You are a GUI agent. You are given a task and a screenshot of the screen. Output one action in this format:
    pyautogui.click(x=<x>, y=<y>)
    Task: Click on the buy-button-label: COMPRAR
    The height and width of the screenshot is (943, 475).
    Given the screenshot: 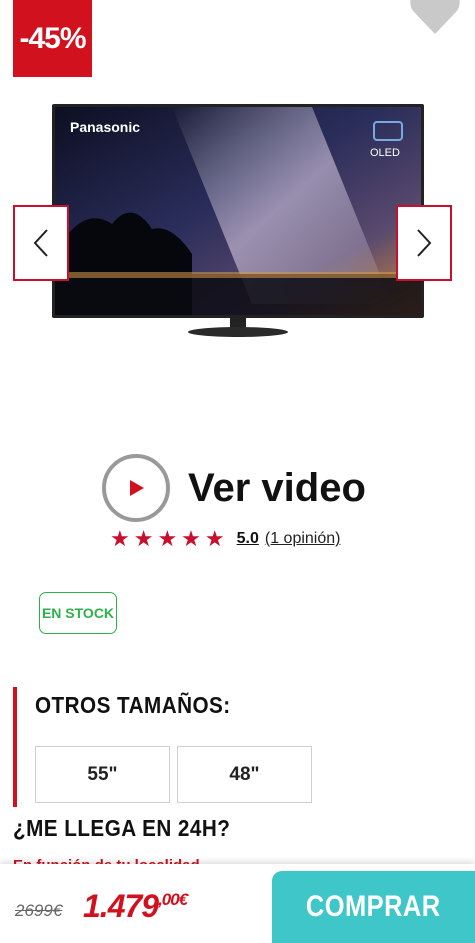 What is the action you would take?
    pyautogui.click(x=373, y=906)
    